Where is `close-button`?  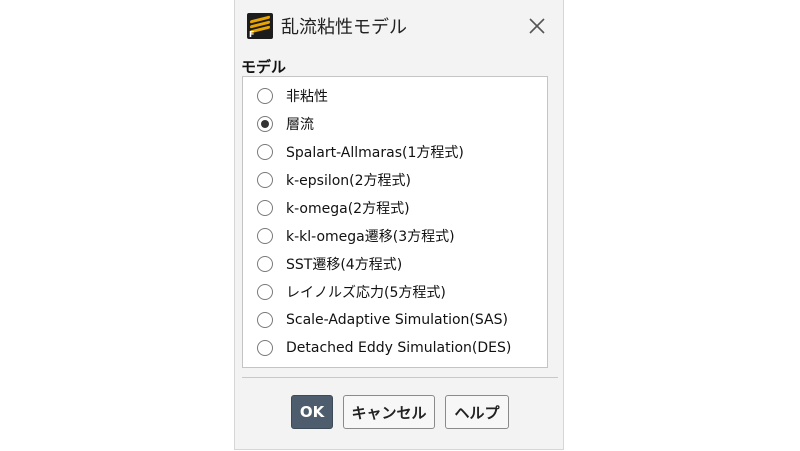 close-button is located at coordinates (537, 26).